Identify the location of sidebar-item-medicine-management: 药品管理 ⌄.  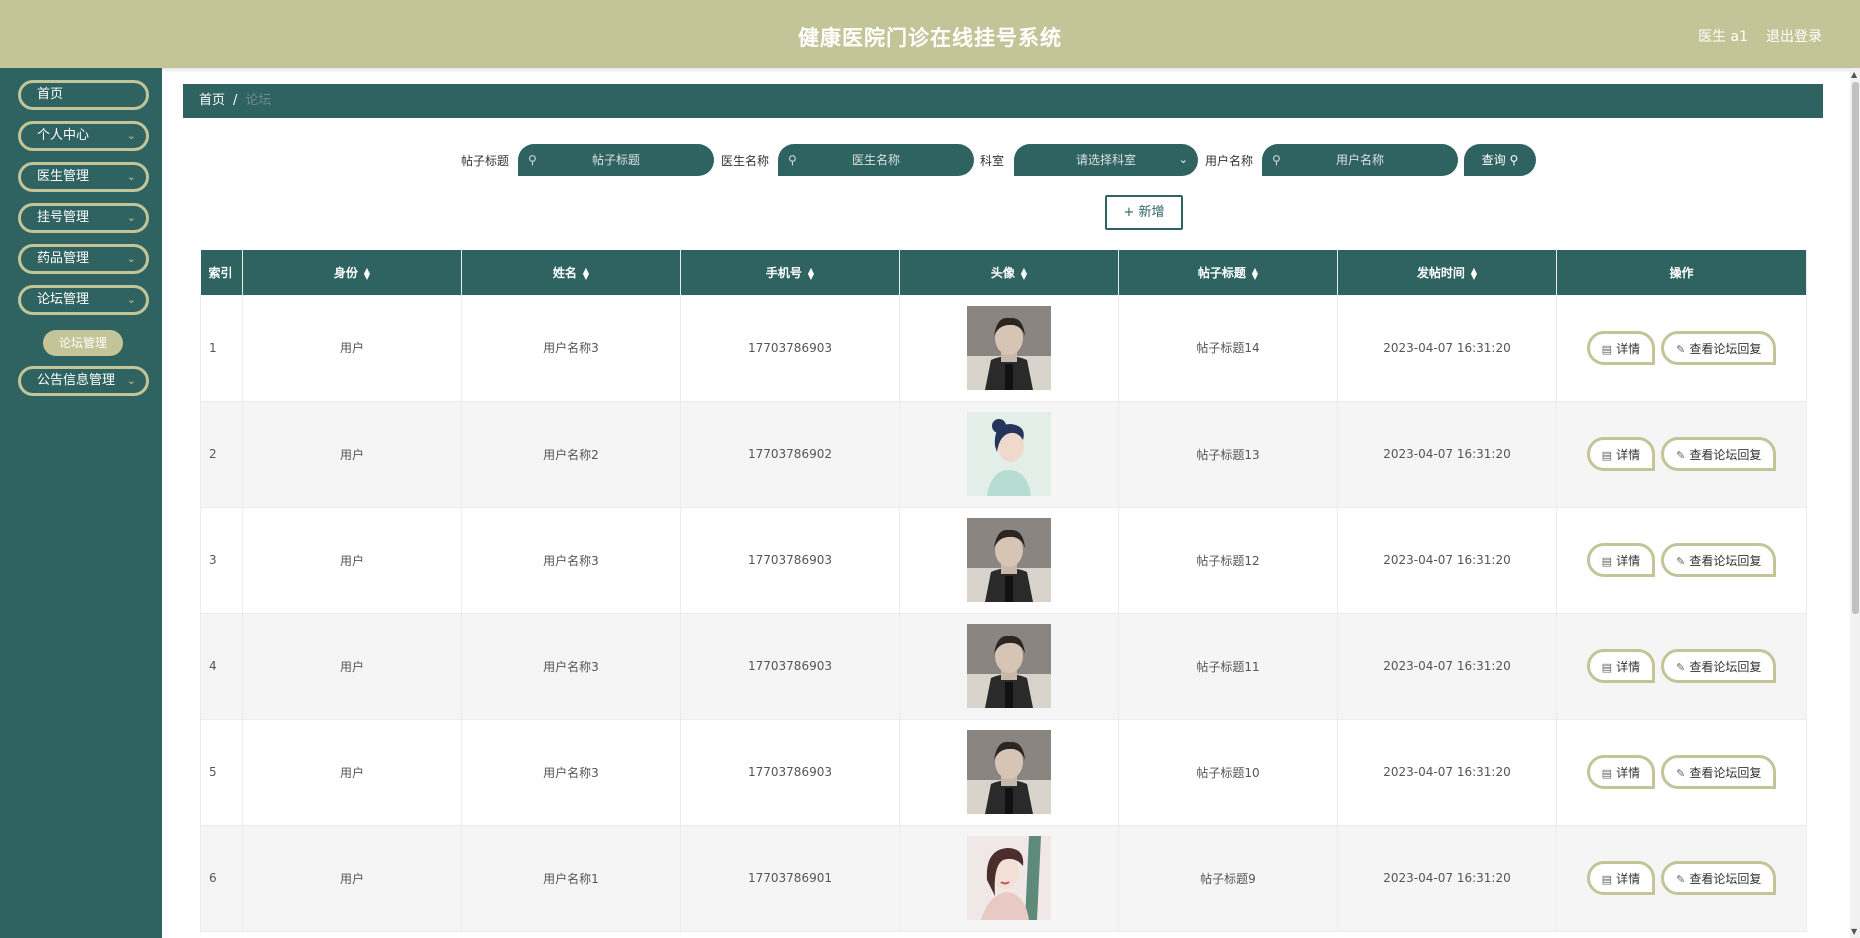
(83, 259).